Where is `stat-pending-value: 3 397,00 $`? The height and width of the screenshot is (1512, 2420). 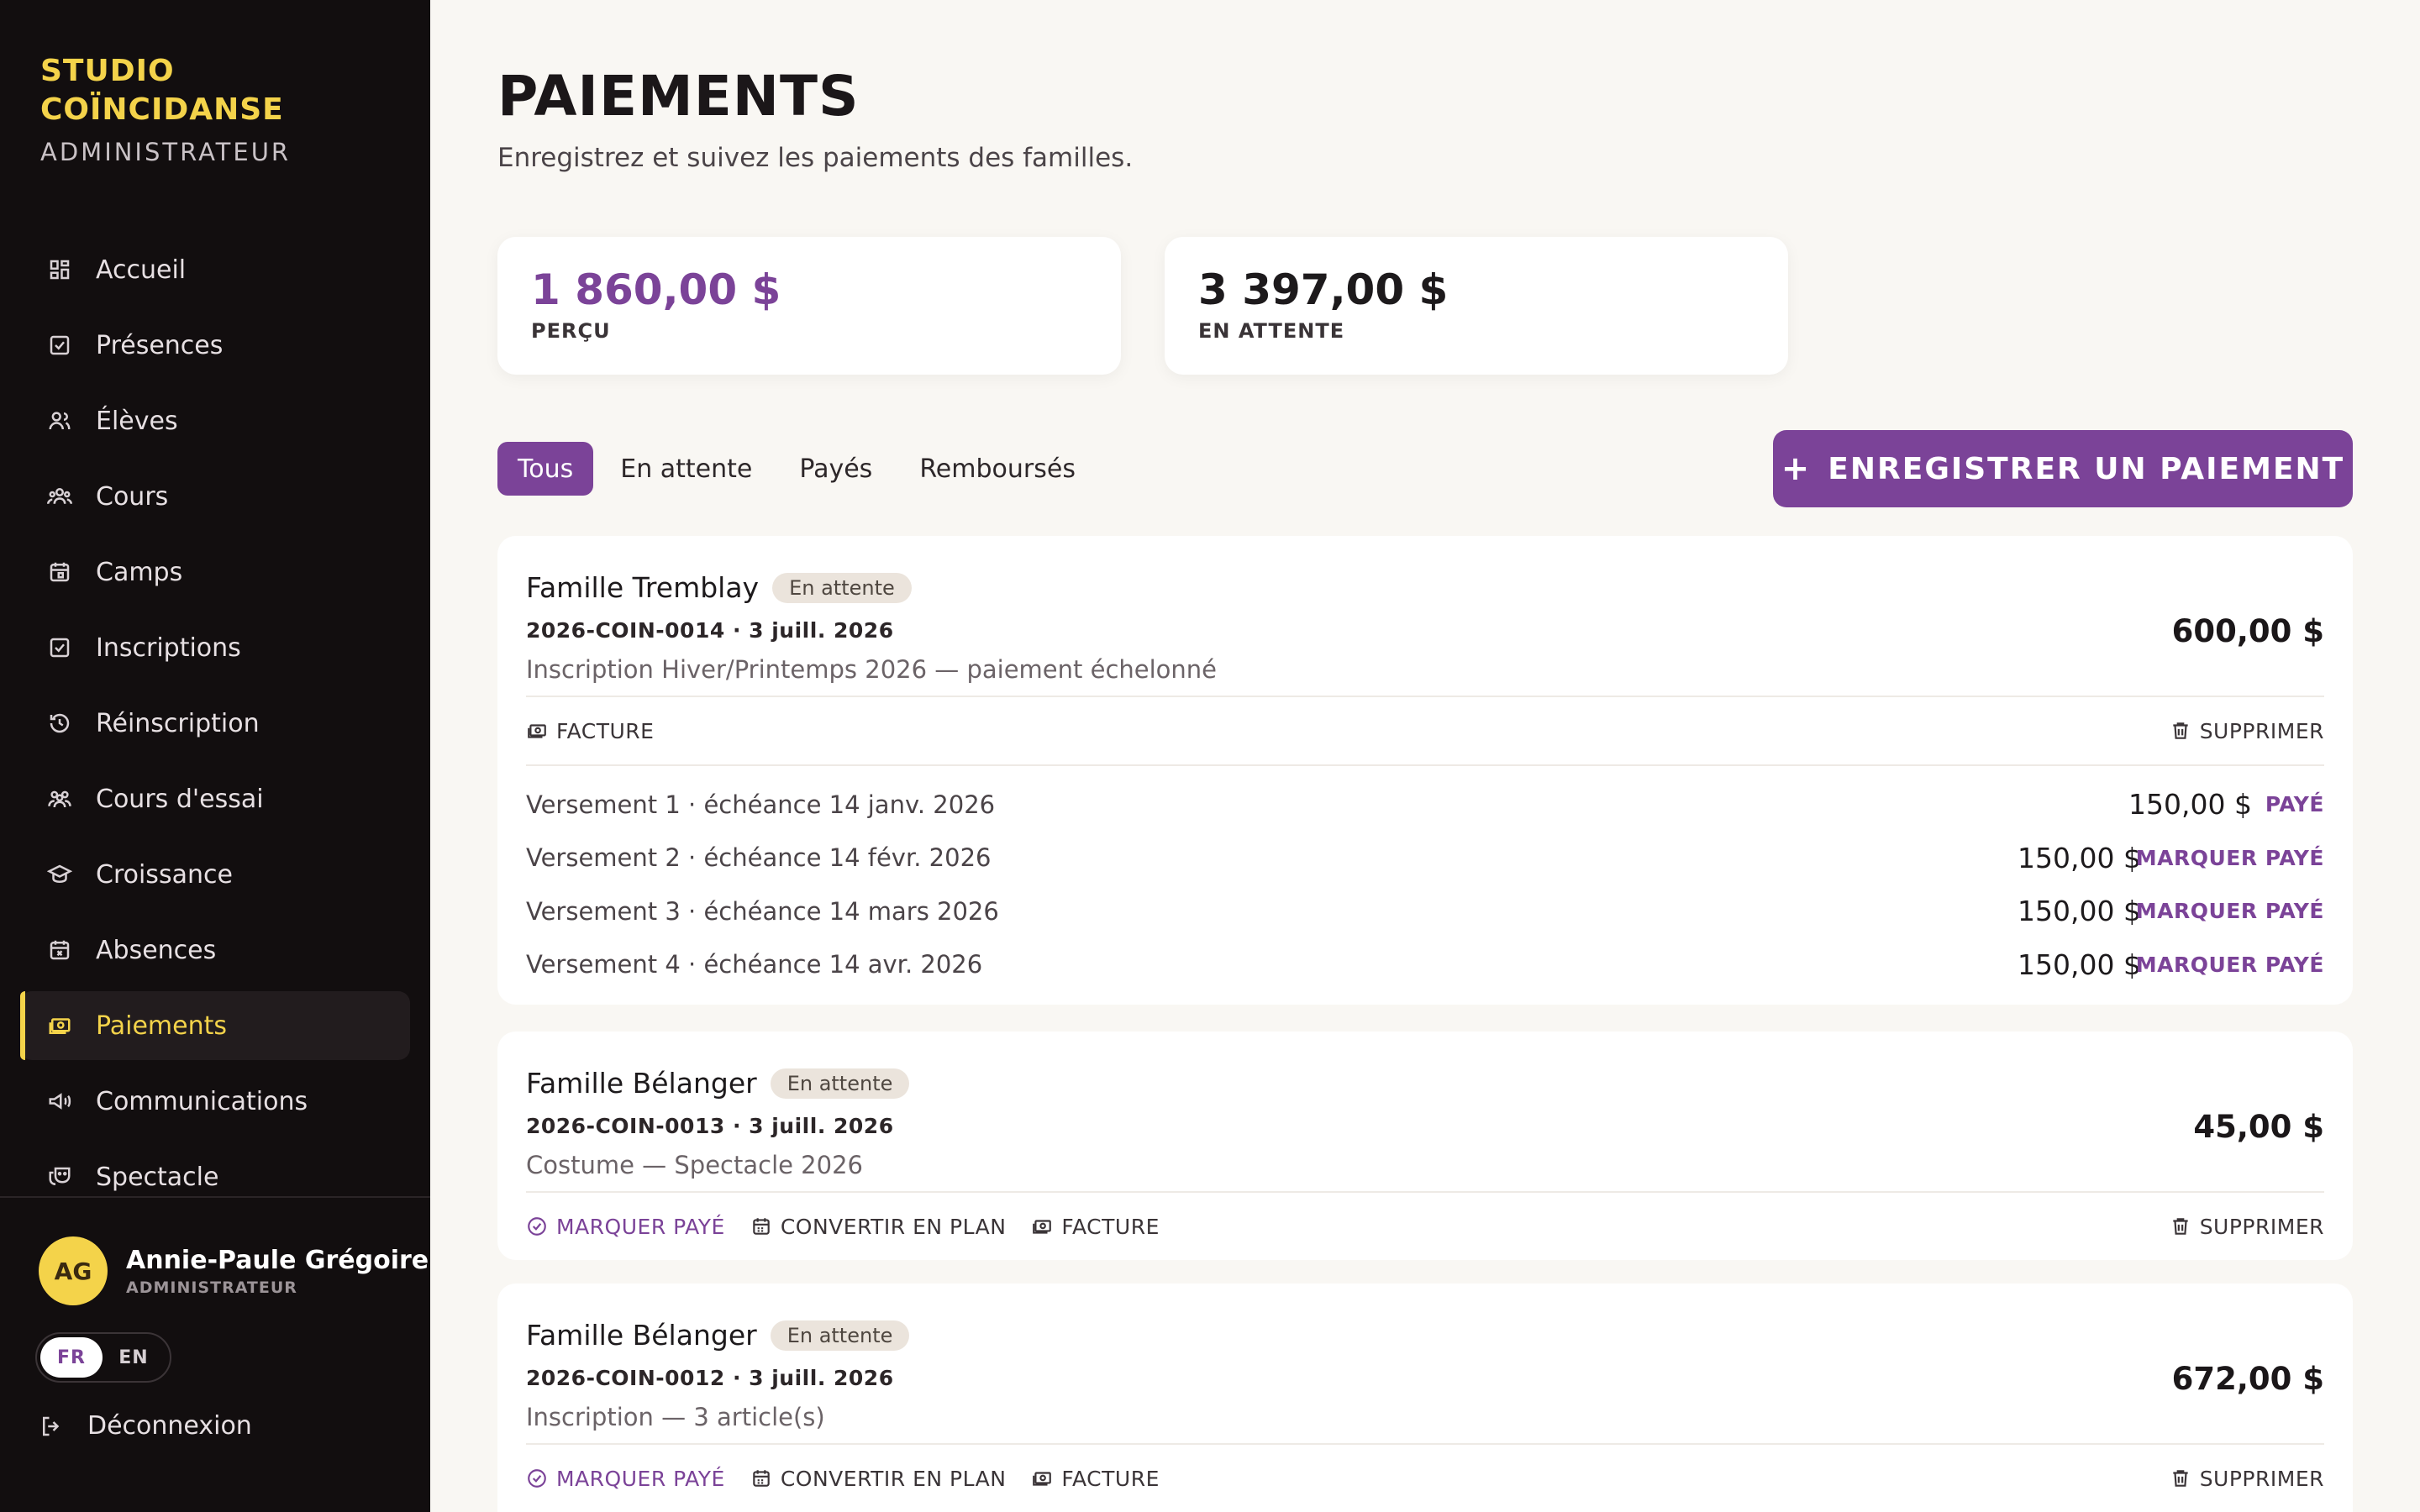 stat-pending-value: 3 397,00 $ is located at coordinates (1323, 289).